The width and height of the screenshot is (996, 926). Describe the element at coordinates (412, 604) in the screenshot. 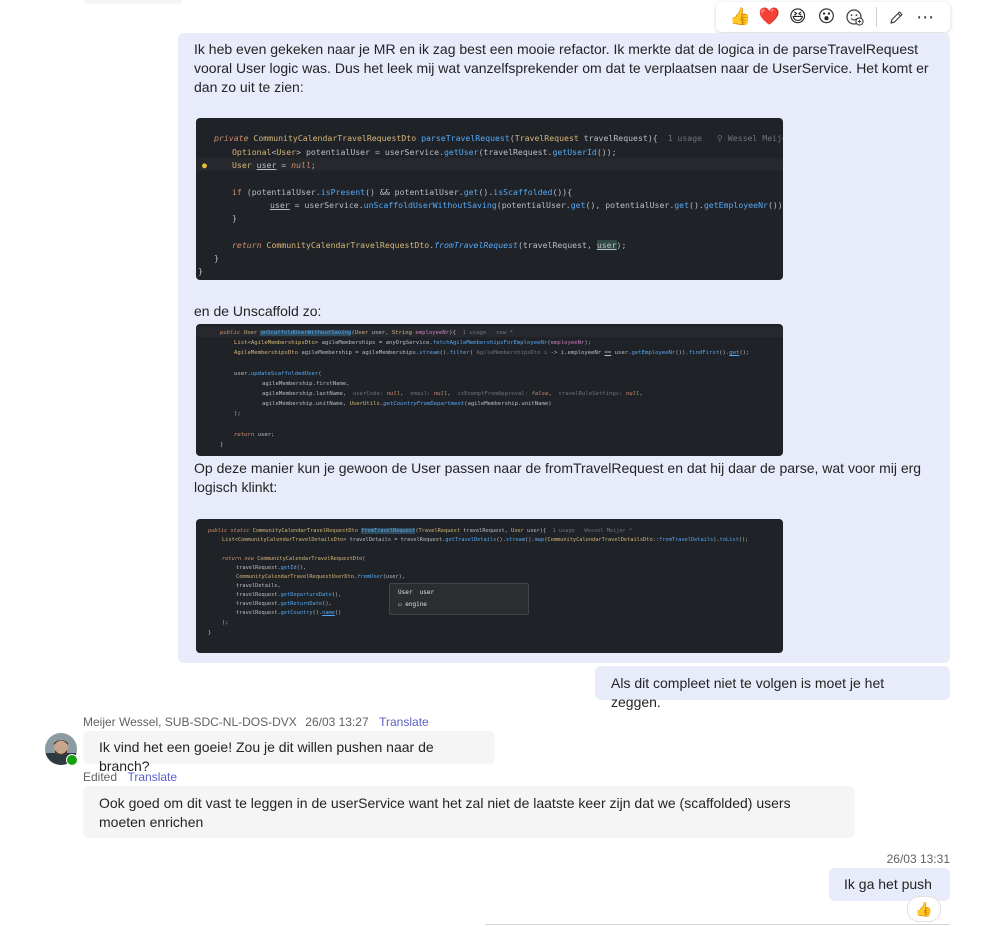

I see `code3-popup-line2: ▭ engine` at that location.